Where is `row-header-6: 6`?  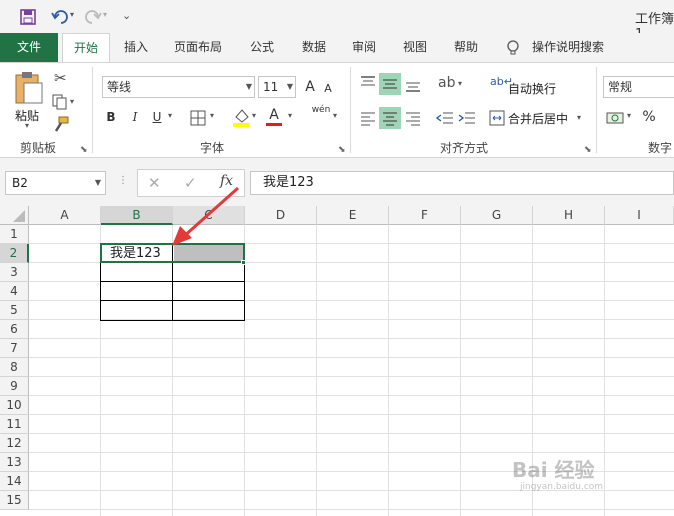
row-header-6: 6 is located at coordinates (14, 329).